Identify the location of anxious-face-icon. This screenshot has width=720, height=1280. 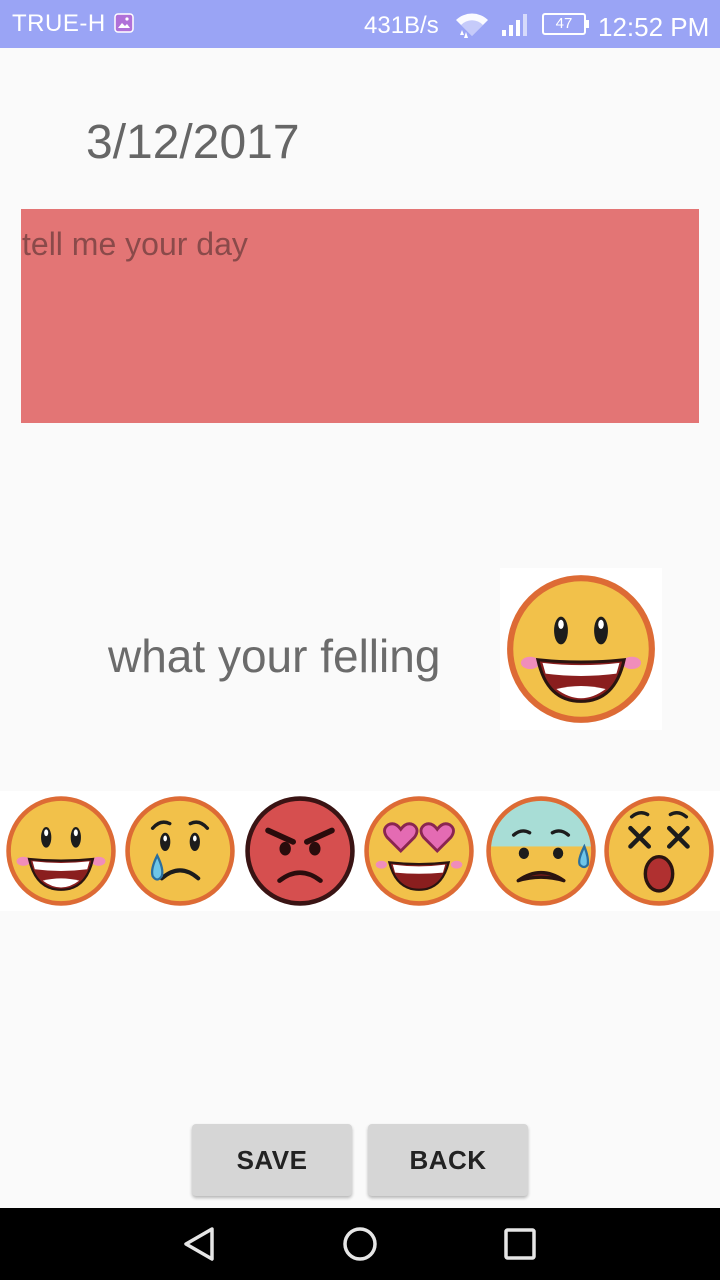
(541, 851).